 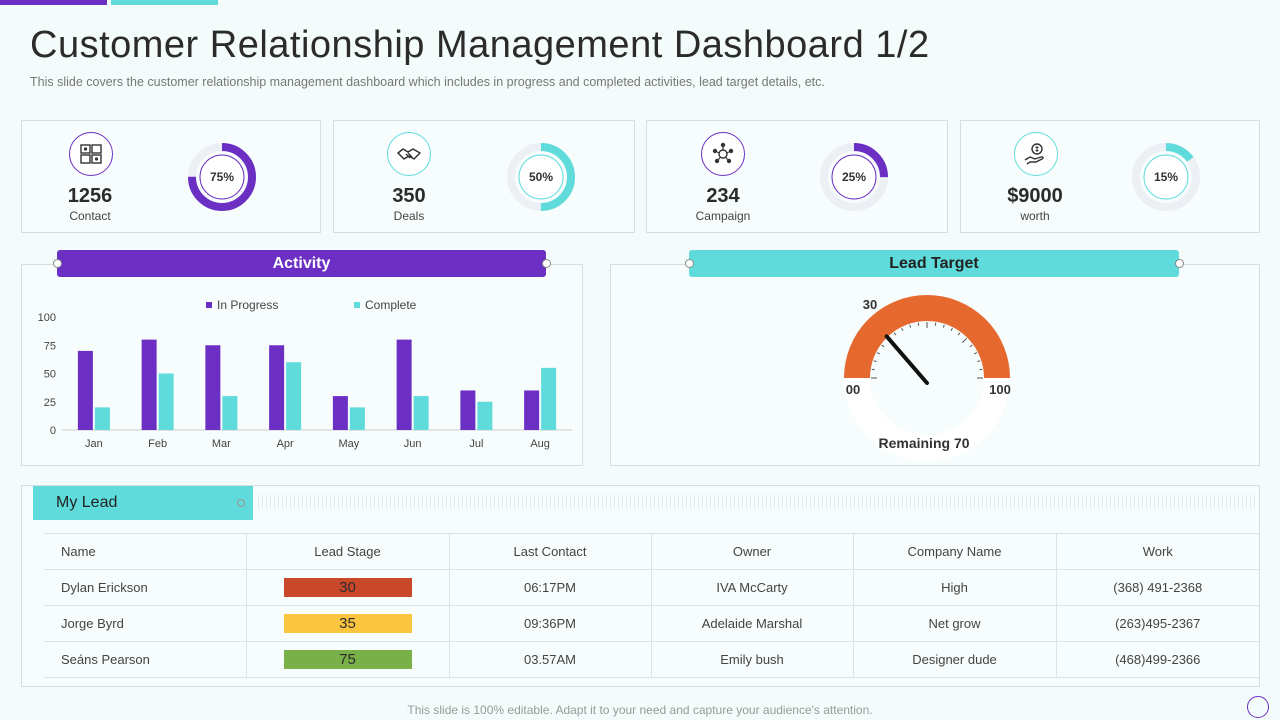 I want to click on stage-bar: 75, so click(x=347, y=659).